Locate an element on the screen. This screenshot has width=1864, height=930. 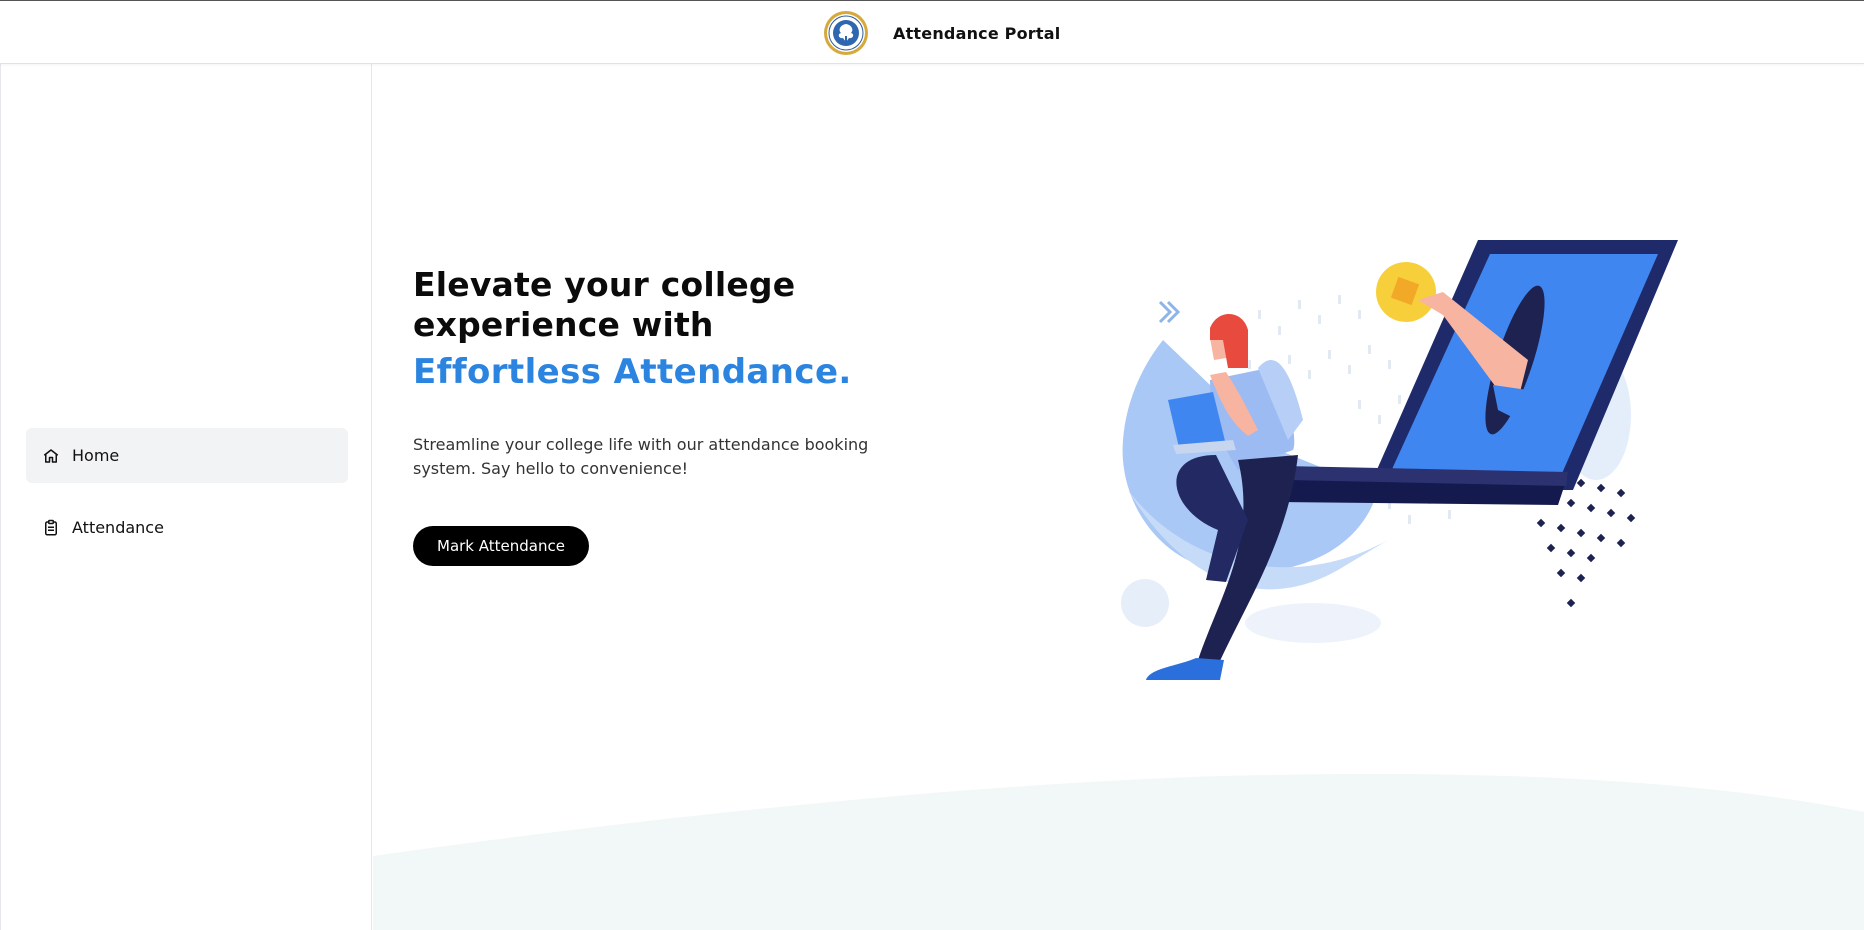
top-bar: Attendance Portal is located at coordinates (932, 32).